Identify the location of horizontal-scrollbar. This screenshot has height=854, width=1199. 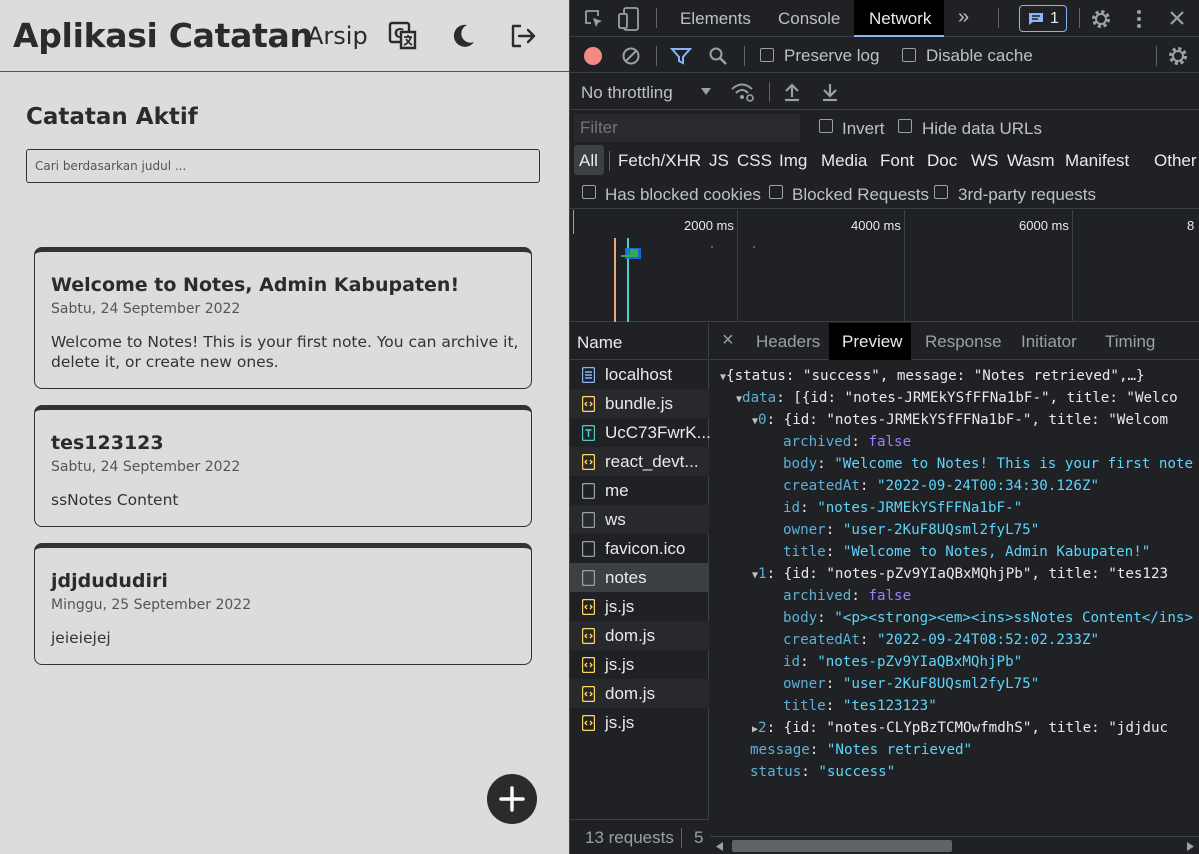
(954, 845).